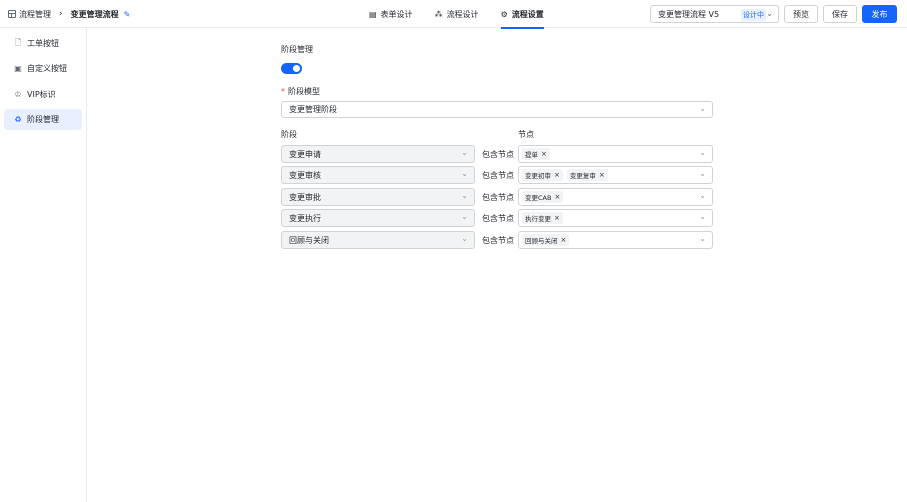 Image resolution: width=907 pixels, height=502 pixels. I want to click on node-tag: 变更初审 ×, so click(542, 175).